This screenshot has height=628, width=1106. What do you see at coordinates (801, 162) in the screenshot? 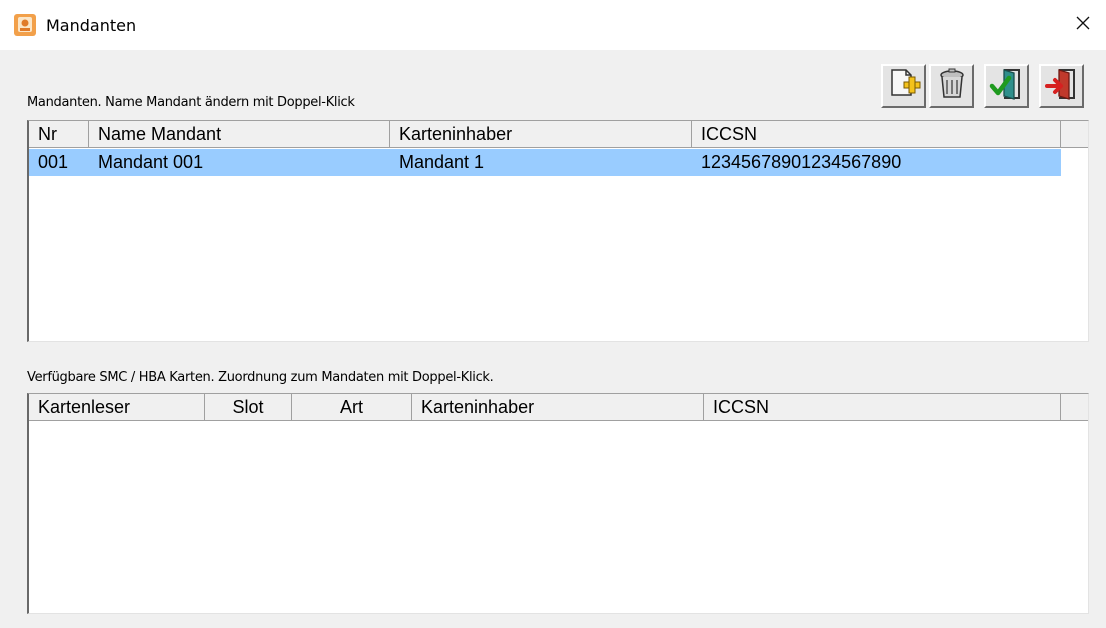
I see `cell-iccsn: 12345678901234567890` at bounding box center [801, 162].